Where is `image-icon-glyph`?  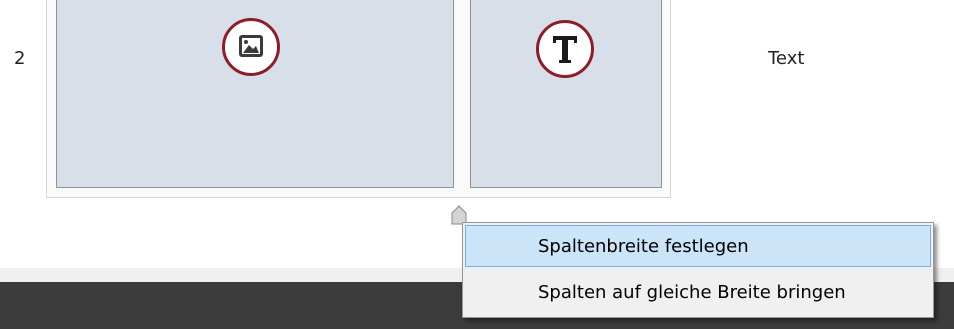
image-icon-glyph is located at coordinates (251, 46).